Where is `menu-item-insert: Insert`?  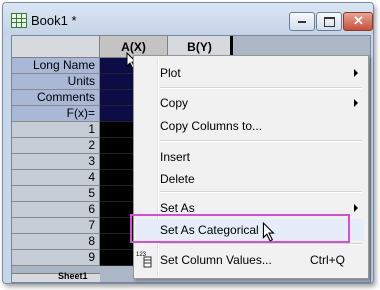 menu-item-insert: Insert is located at coordinates (250, 157).